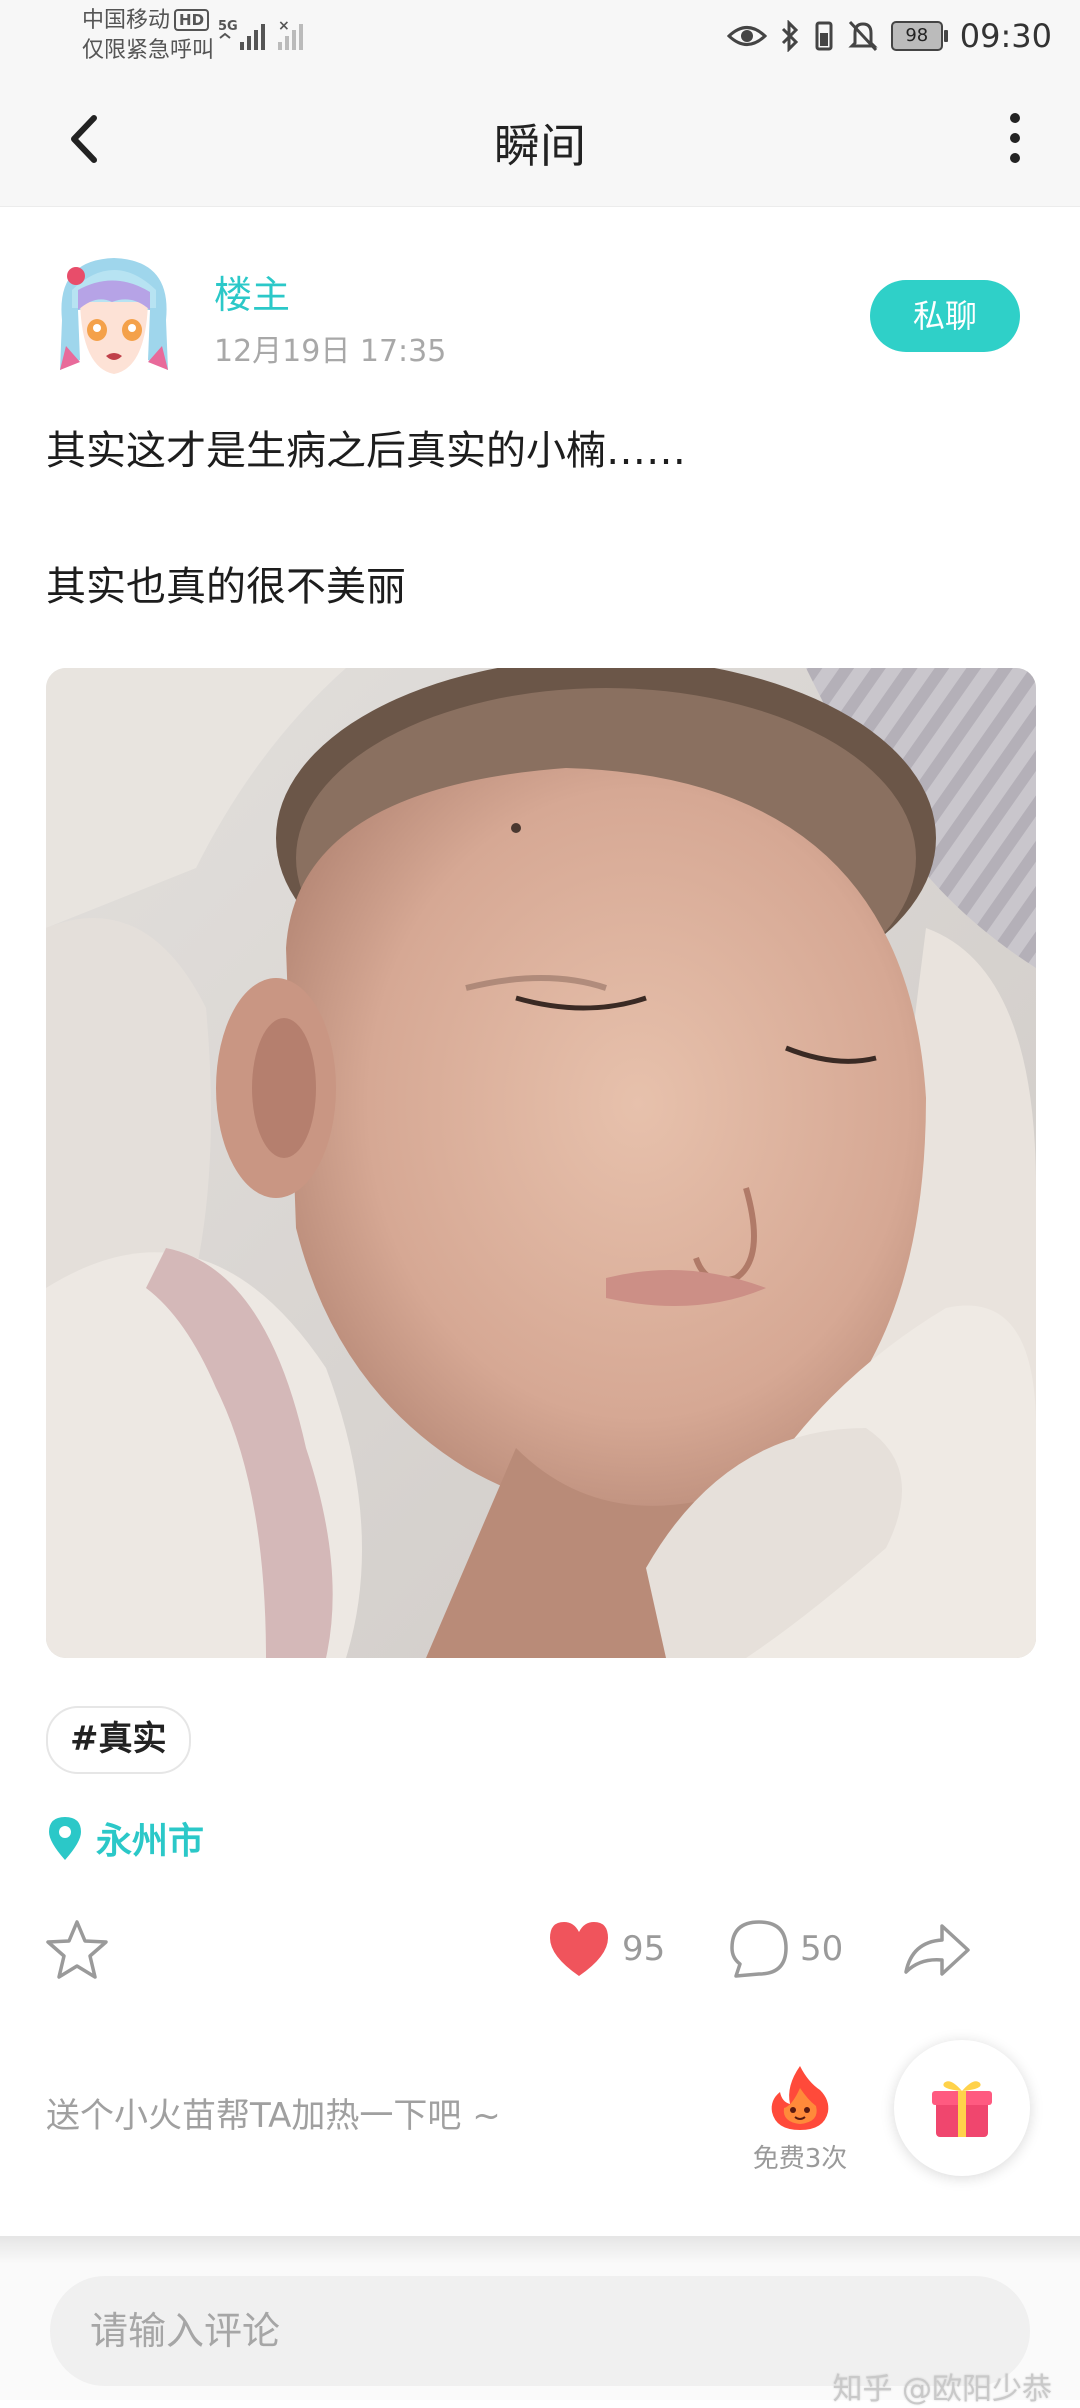 This screenshot has width=1080, height=2408. I want to click on page-title: 瞬间, so click(540, 146).